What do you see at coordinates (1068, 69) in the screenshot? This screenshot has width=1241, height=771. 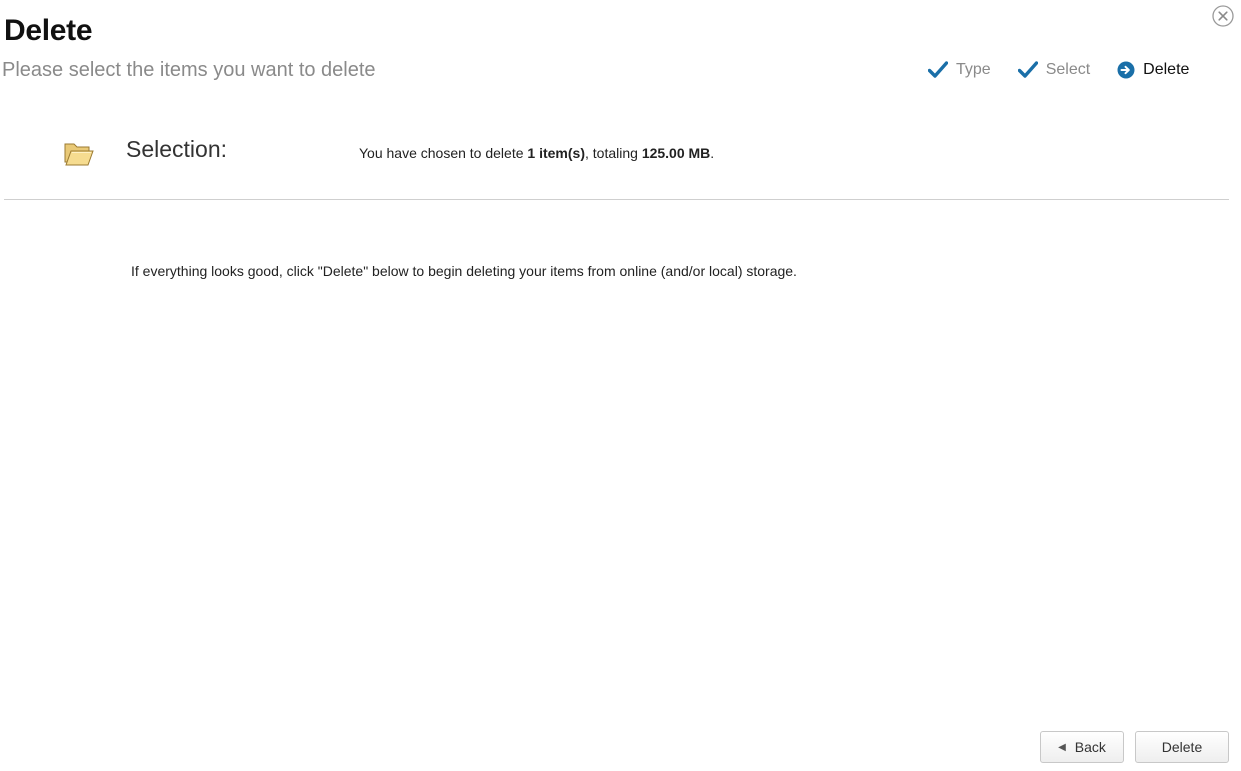 I see `step-label: Select` at bounding box center [1068, 69].